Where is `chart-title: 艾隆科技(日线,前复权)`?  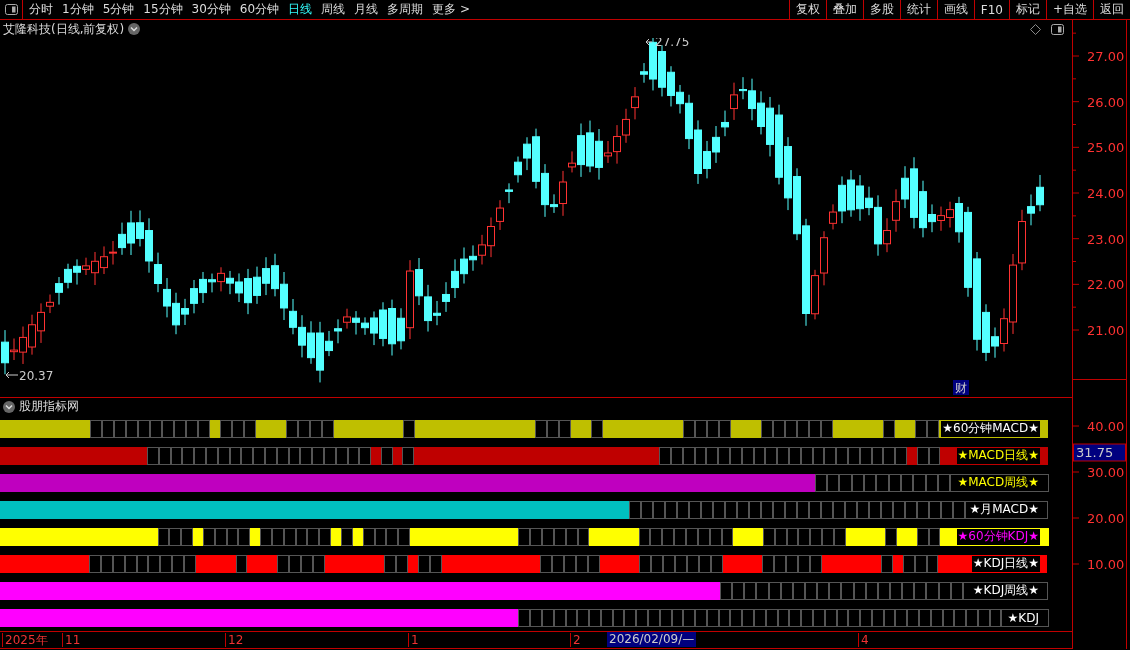 chart-title: 艾隆科技(日线,前复权) is located at coordinates (64, 29).